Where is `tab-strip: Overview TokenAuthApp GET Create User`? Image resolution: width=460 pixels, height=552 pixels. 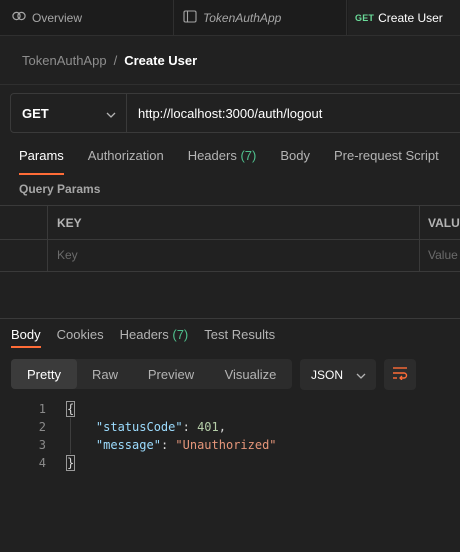
tab-strip: Overview TokenAuthApp GET Create User is located at coordinates (230, 18).